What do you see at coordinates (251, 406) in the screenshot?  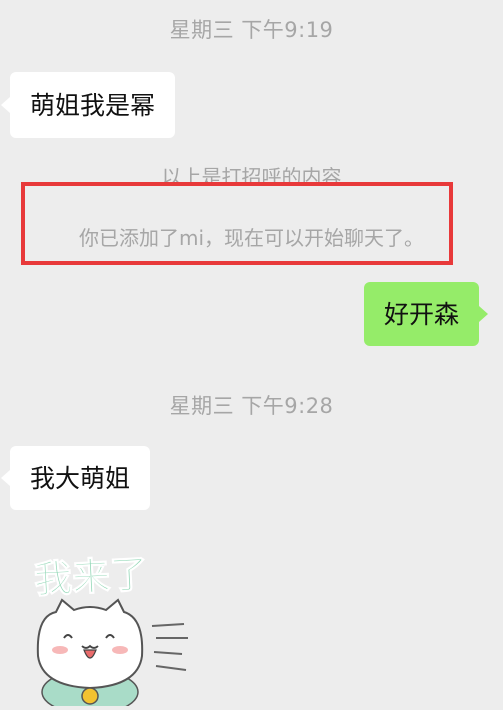 I see `timestamp-2: 星期三 下午9:28` at bounding box center [251, 406].